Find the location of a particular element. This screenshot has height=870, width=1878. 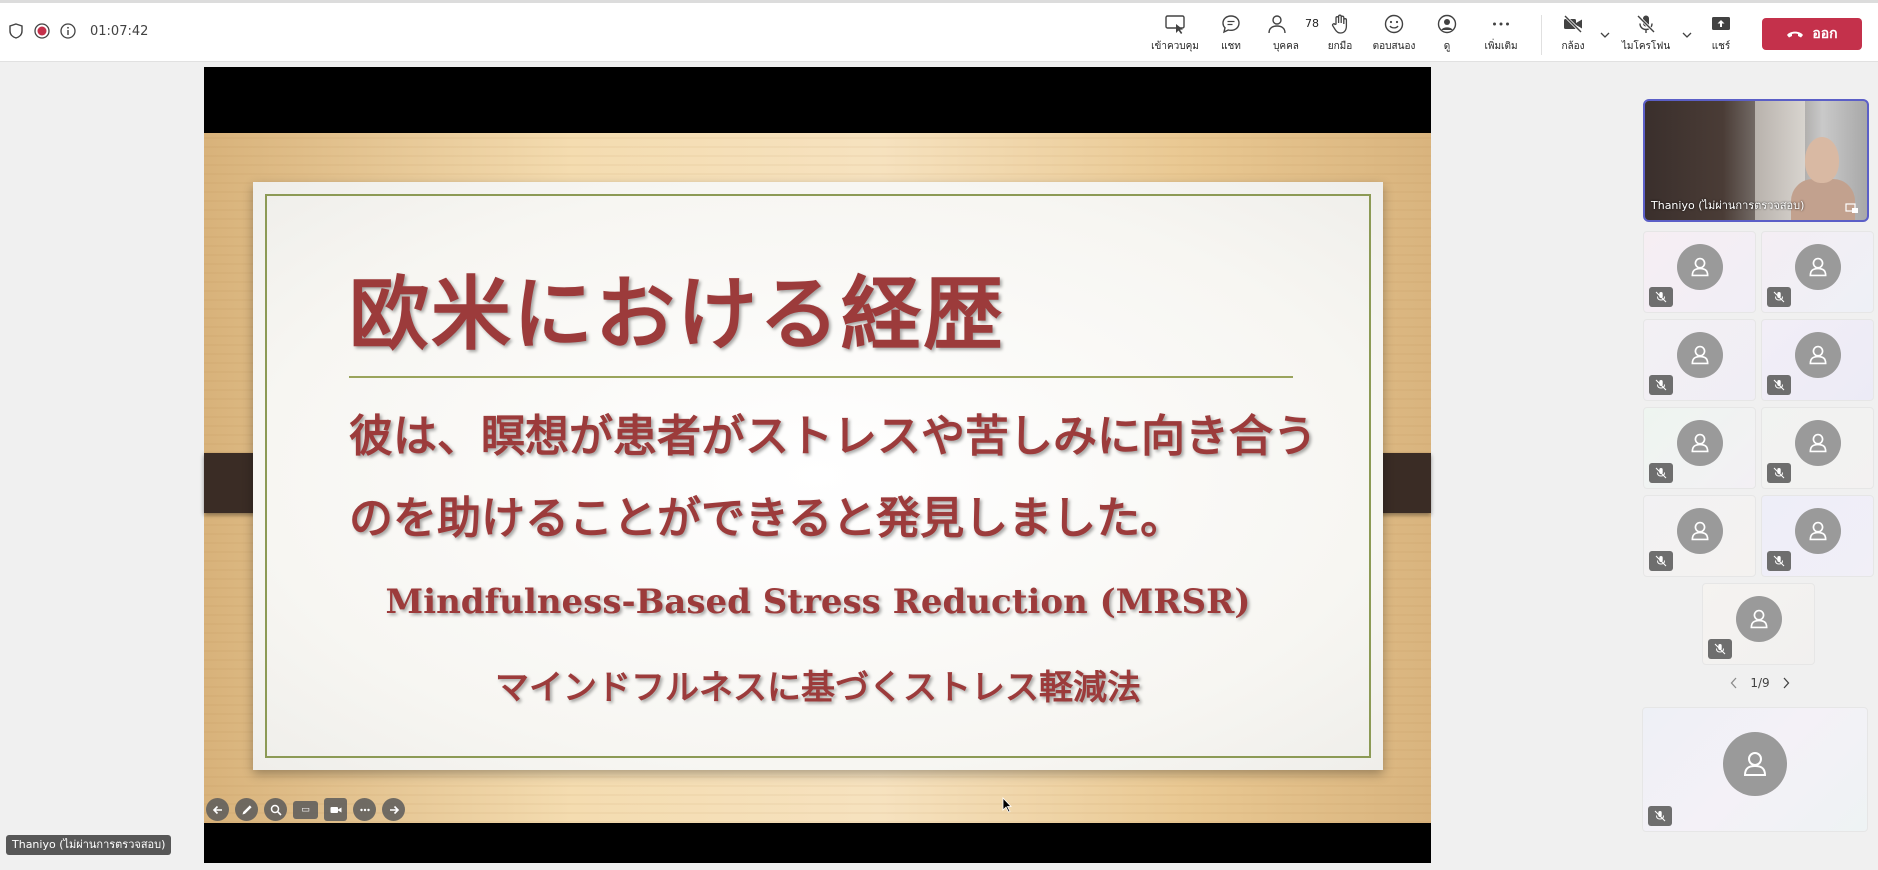

chat-icon is located at coordinates (1231, 24).